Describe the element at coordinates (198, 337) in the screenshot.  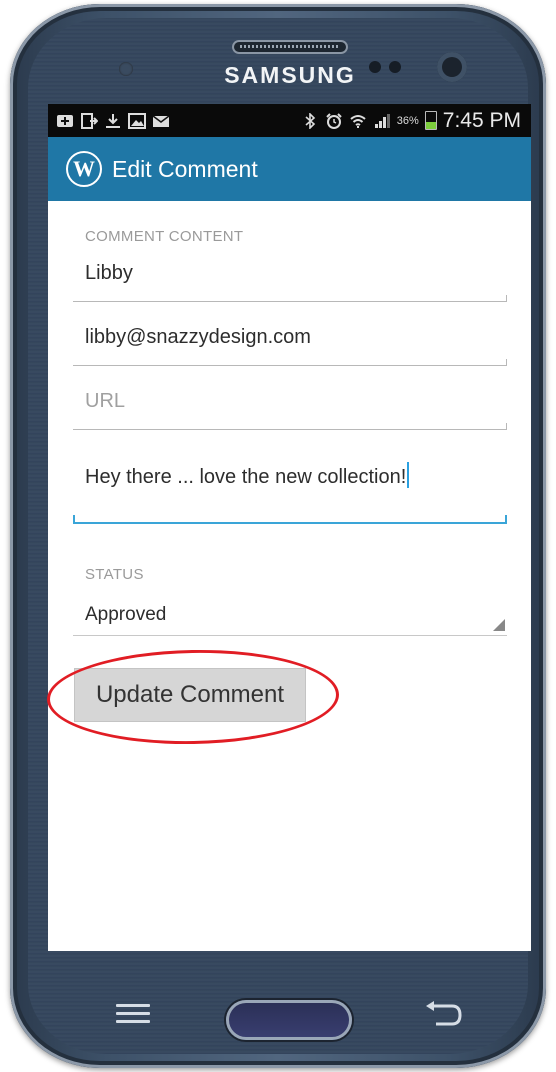
I see `author-email-value: libby@snazzydesign.com` at that location.